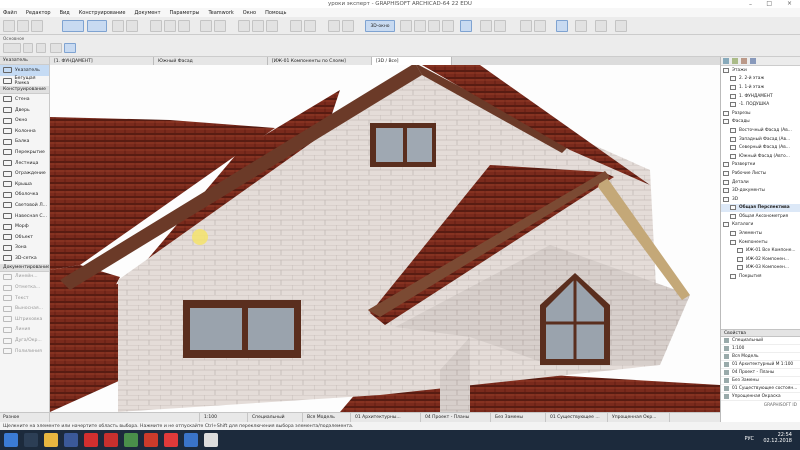  Describe the element at coordinates (125, 417) in the screenshot. I see `navigation-controls` at that location.